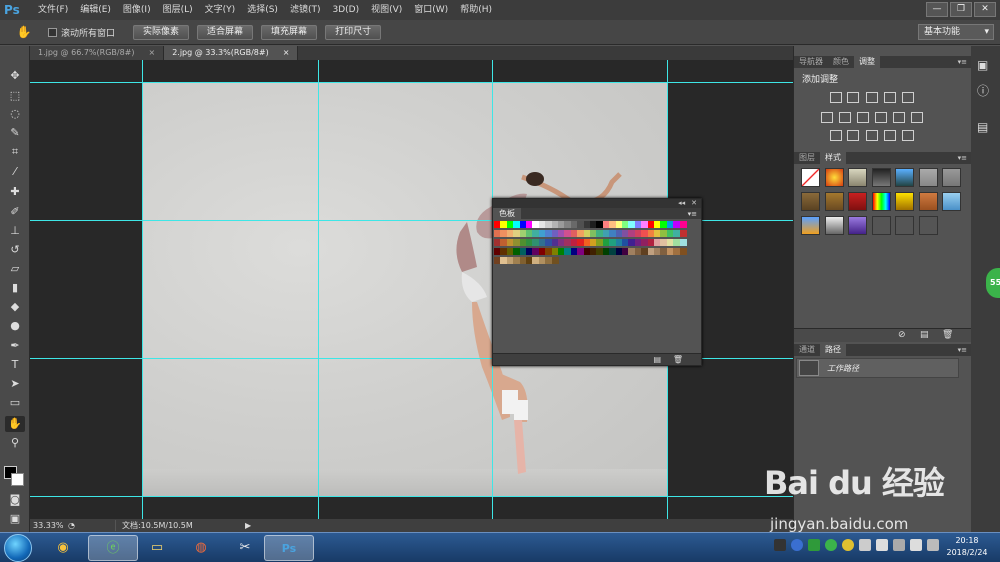  I want to click on flag-icon, so click(933, 545).